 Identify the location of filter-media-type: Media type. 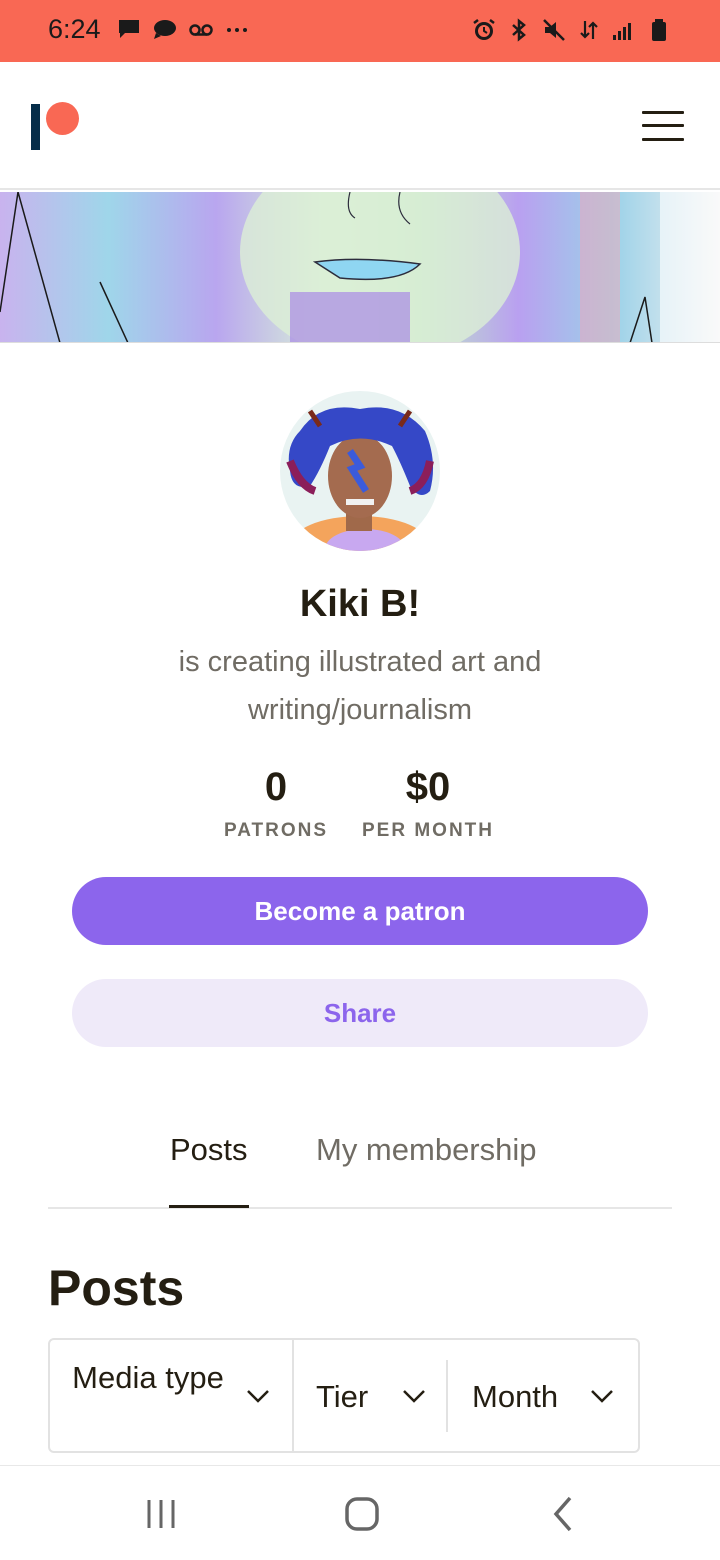
(172, 1395).